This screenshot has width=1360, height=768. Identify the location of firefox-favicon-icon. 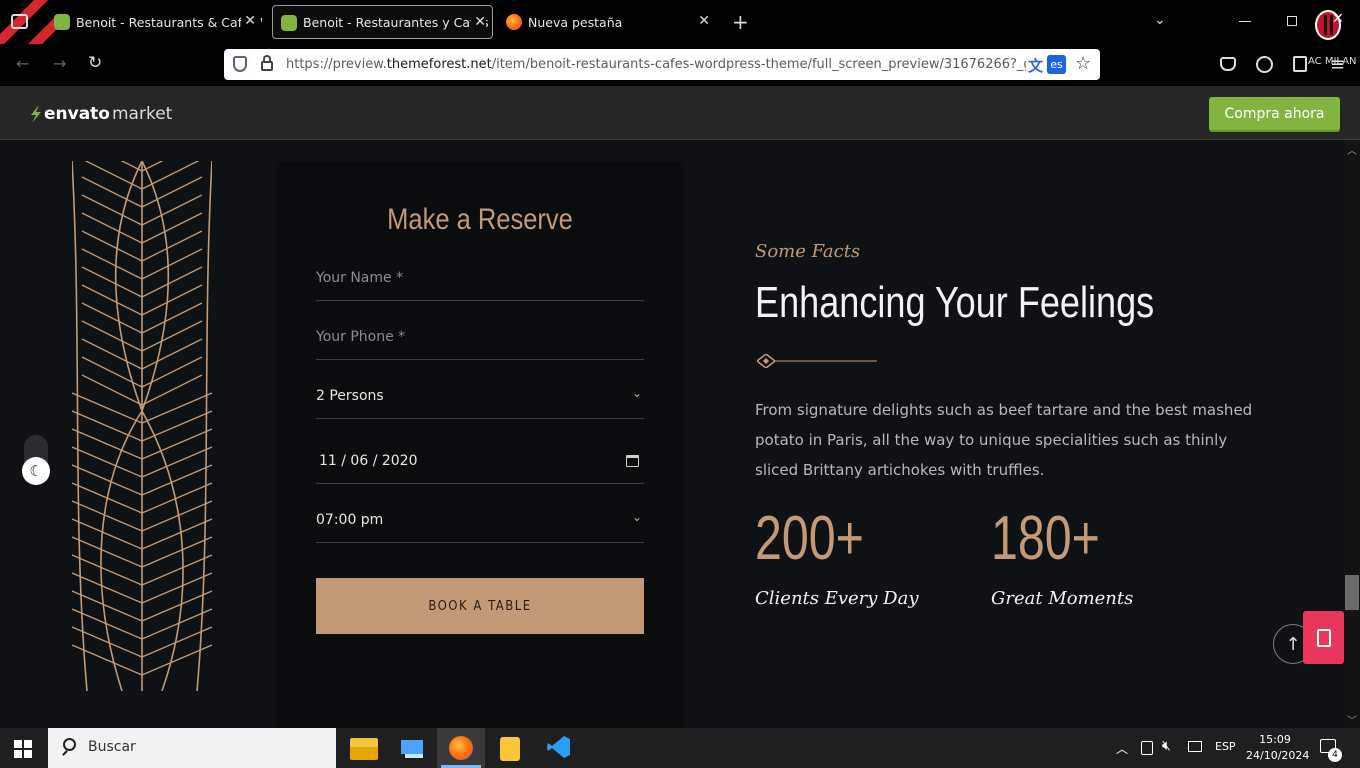
(514, 22).